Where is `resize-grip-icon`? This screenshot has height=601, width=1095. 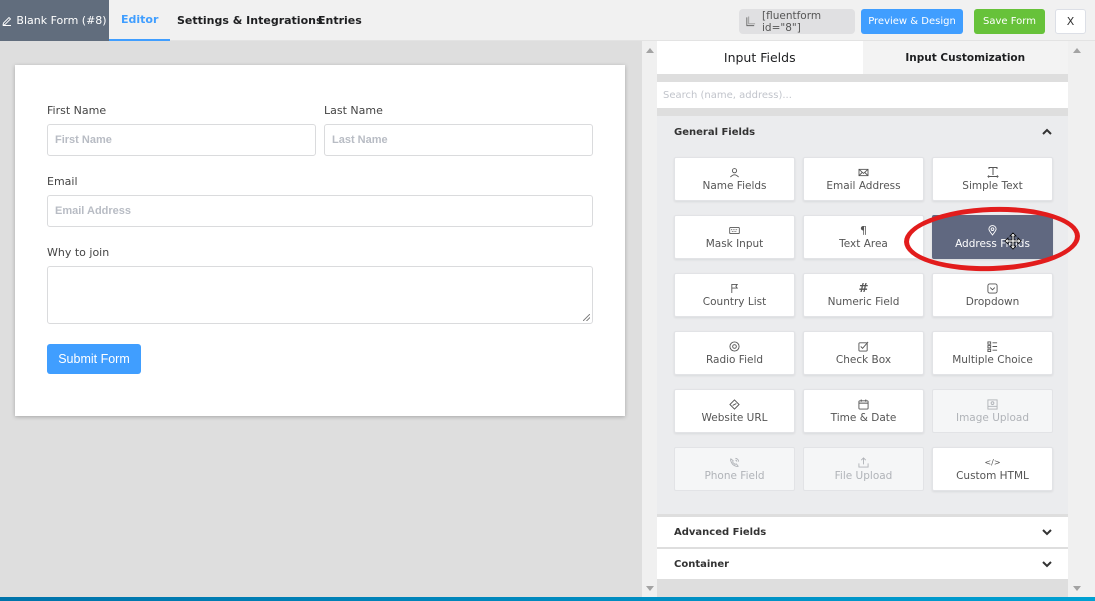 resize-grip-icon is located at coordinates (586, 317).